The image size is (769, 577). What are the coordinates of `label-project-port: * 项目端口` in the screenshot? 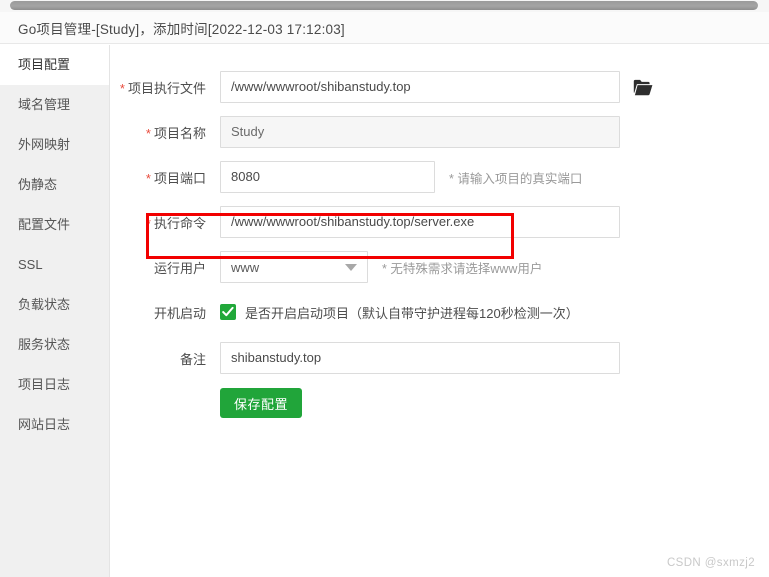 It's located at (165, 177).